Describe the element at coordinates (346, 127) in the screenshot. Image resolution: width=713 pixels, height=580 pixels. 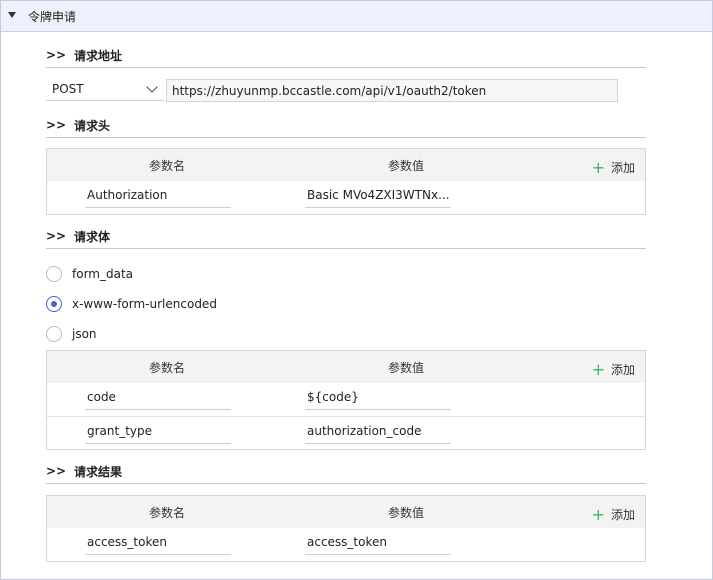
I see `section-request-headers: >> 请求头` at that location.